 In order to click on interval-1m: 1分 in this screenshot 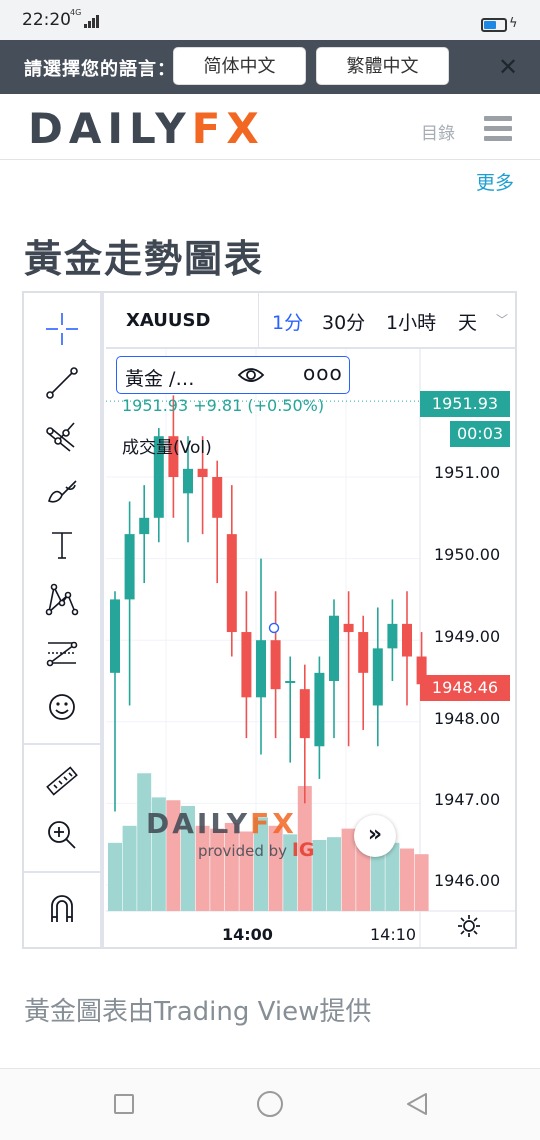, I will do `click(287, 321)`.